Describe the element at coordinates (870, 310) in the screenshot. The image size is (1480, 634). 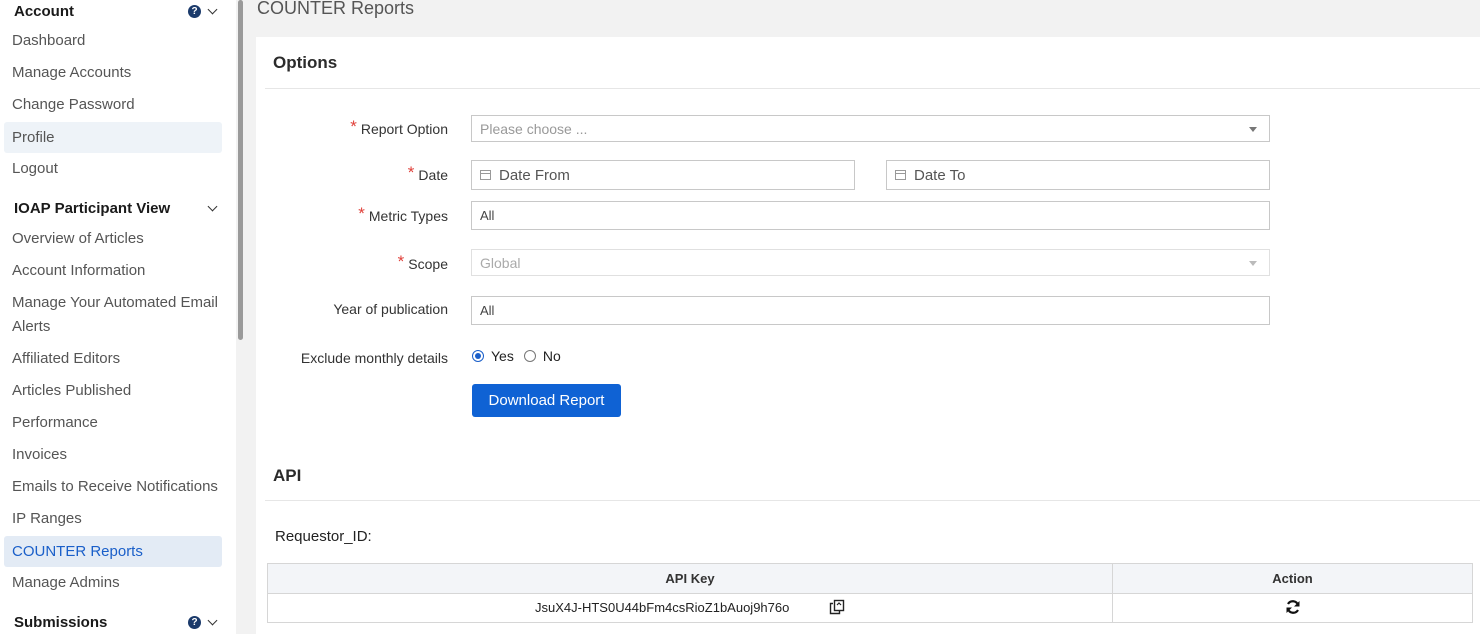
I see `year-of-publication-input: All` at that location.